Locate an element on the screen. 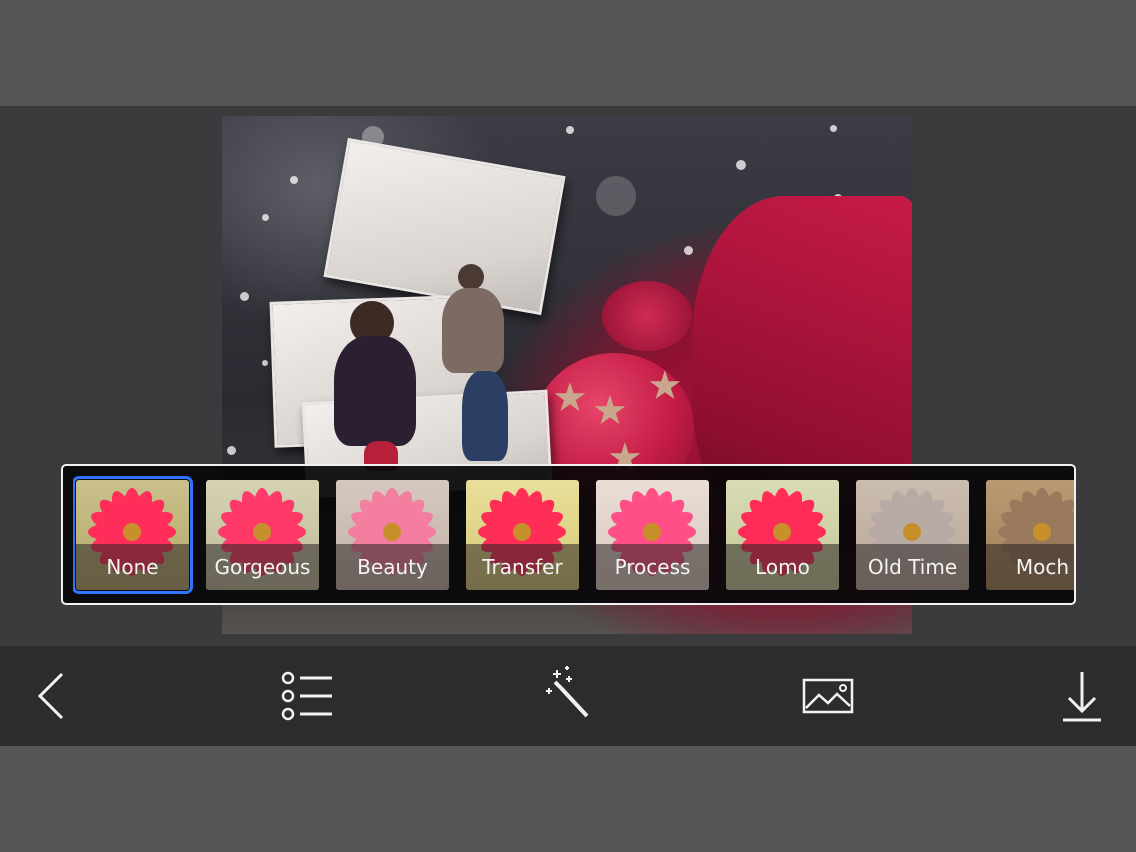 Image resolution: width=1136 pixels, height=852 pixels. filter-moch: Moch is located at coordinates (1030, 535).